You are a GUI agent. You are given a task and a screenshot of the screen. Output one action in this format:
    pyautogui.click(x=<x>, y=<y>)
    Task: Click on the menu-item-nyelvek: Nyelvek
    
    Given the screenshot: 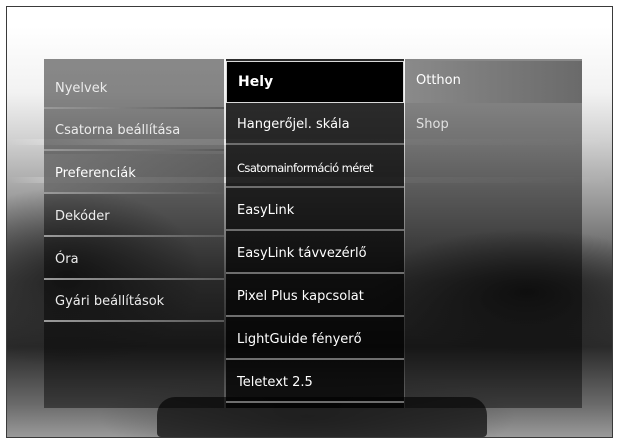 What is the action you would take?
    pyautogui.click(x=134, y=89)
    